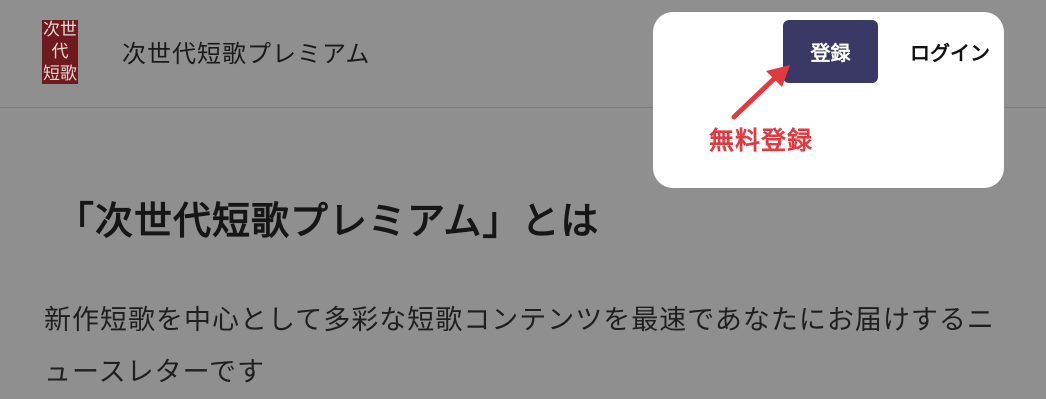 The image size is (1046, 399). What do you see at coordinates (761, 140) in the screenshot?
I see `free-registration-annotation: 無料登録` at bounding box center [761, 140].